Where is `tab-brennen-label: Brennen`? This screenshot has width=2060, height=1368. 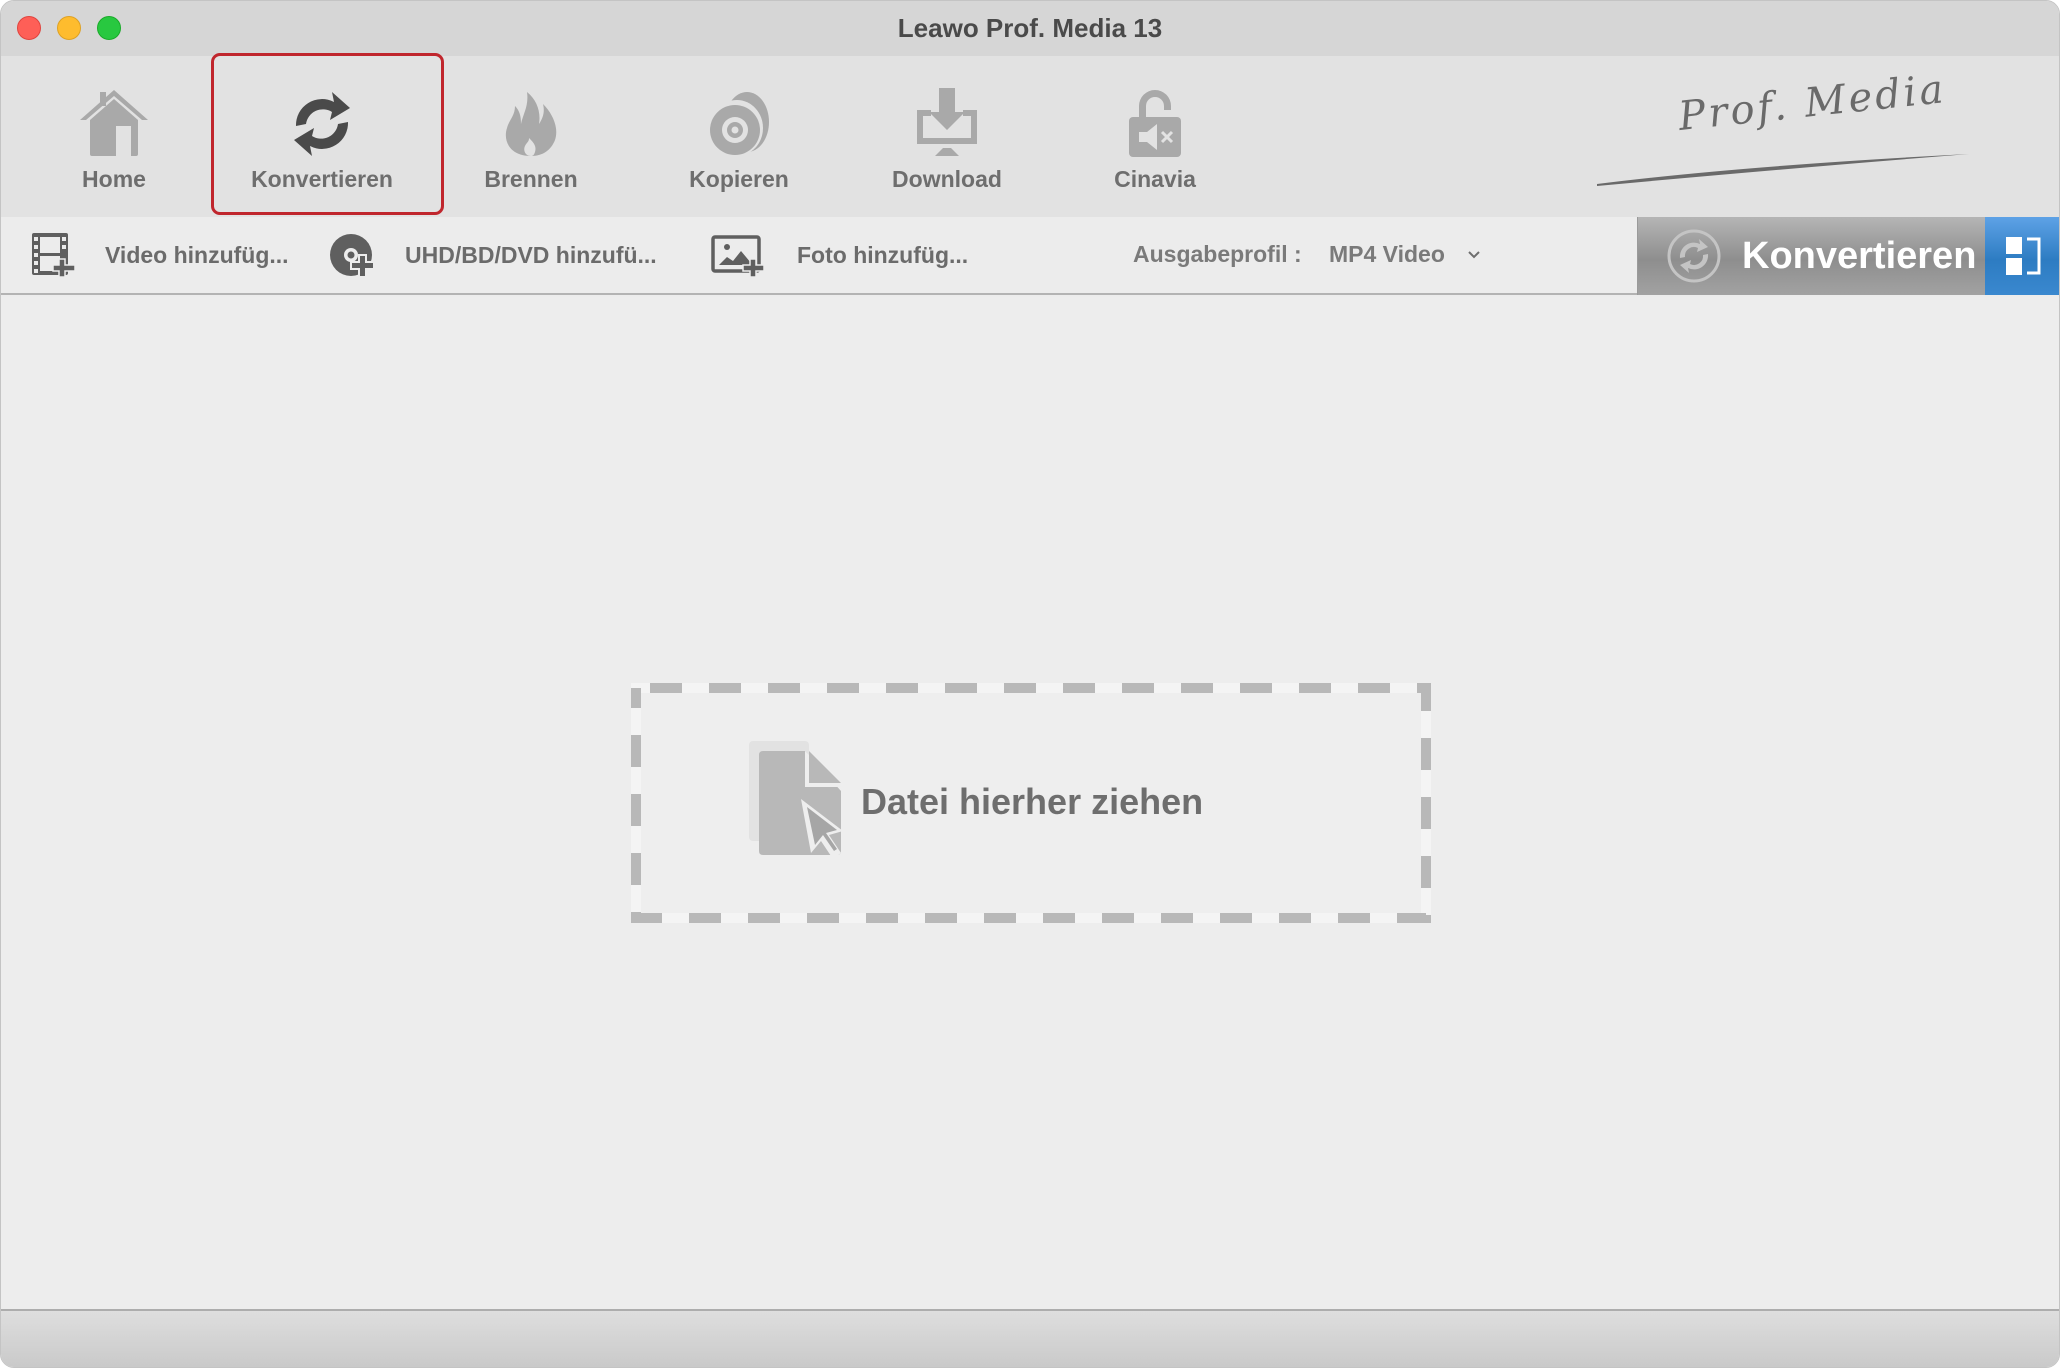 tab-brennen-label: Brennen is located at coordinates (531, 179).